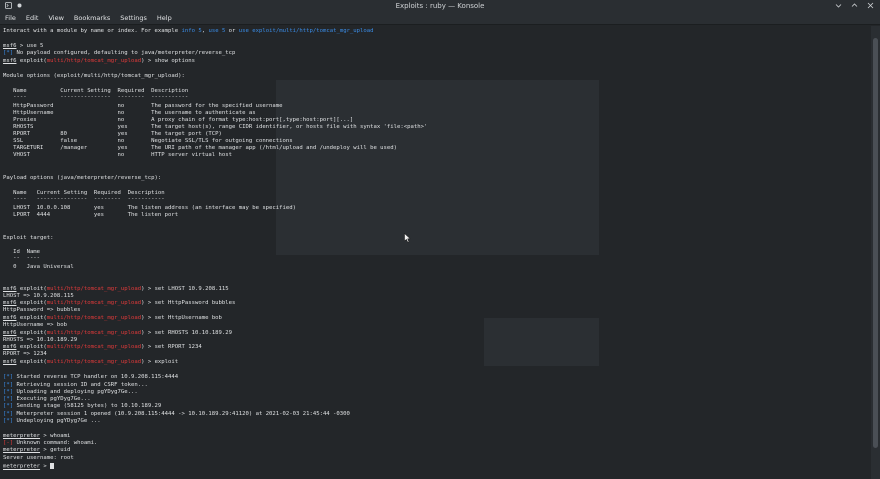  I want to click on terminal-text: 0 Java Universal, so click(38, 267).